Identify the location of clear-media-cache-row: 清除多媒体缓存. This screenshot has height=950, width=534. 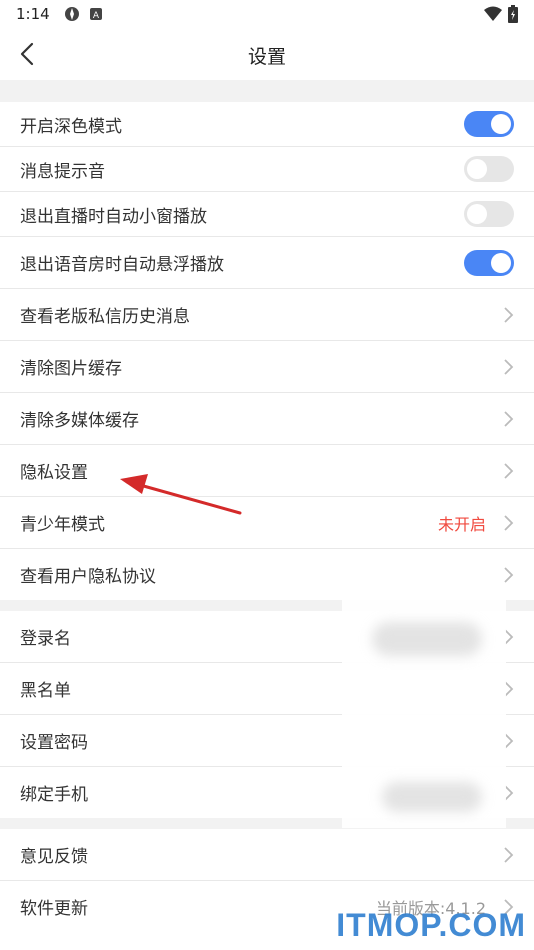
(267, 419).